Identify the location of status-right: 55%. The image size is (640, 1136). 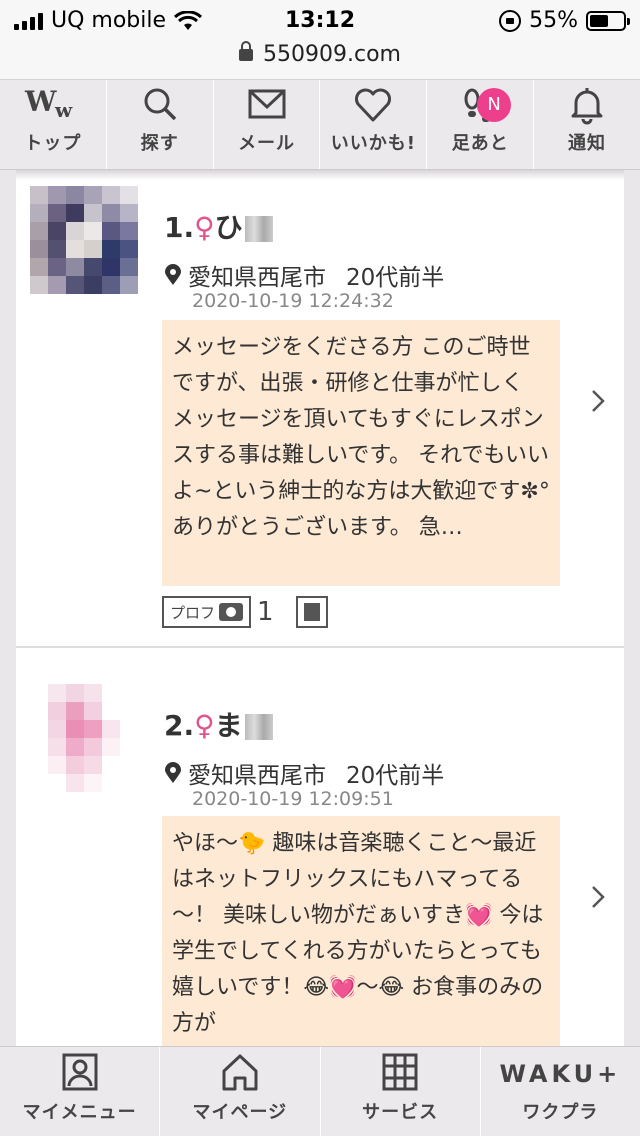
(564, 20).